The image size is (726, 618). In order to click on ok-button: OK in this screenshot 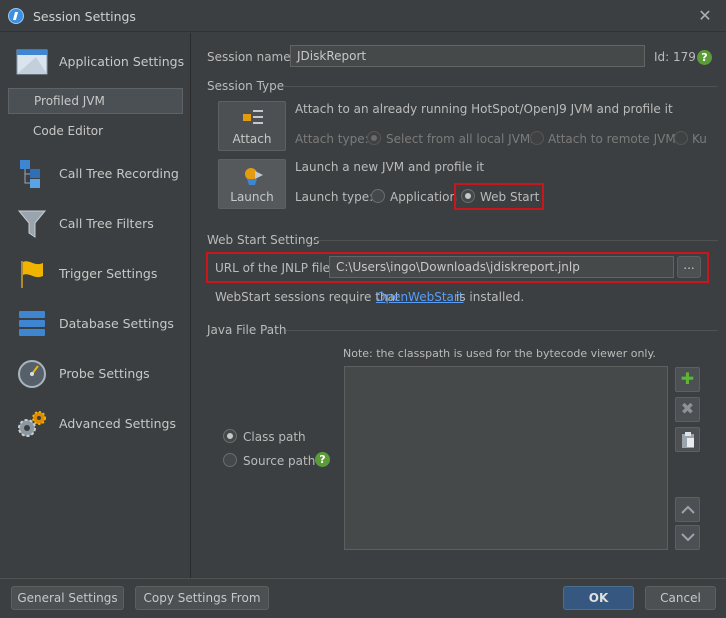, I will do `click(598, 598)`.